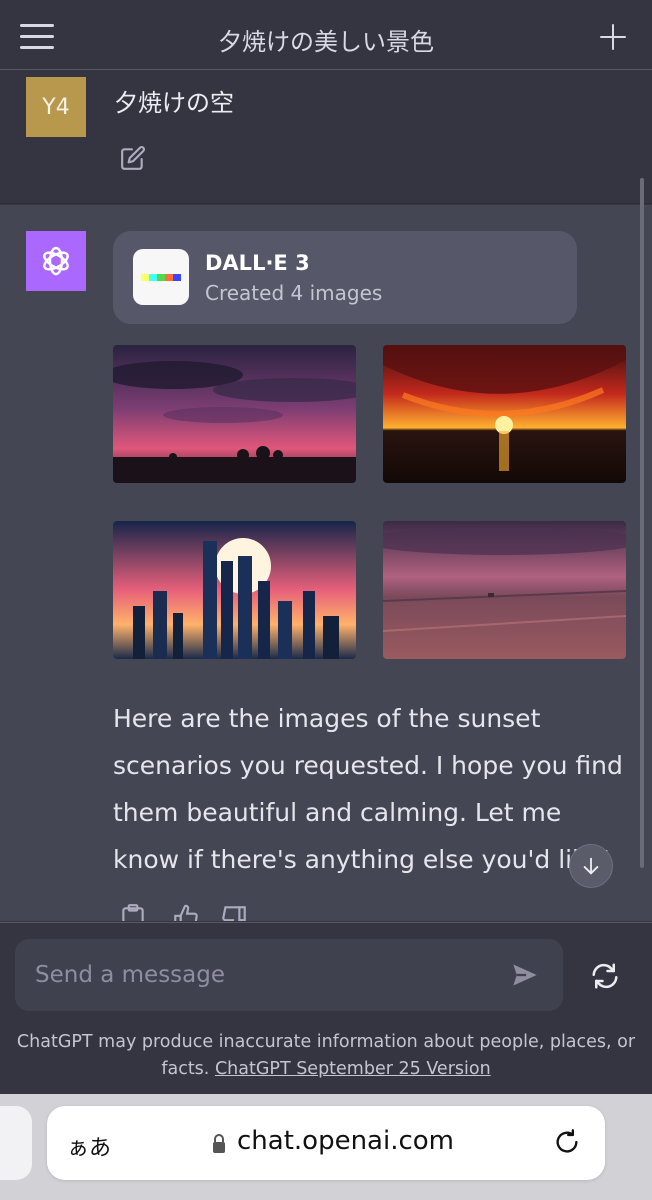 The image size is (652, 1200). I want to click on browser-address-bar: ぁあ chat.openai.com, so click(326, 1147).